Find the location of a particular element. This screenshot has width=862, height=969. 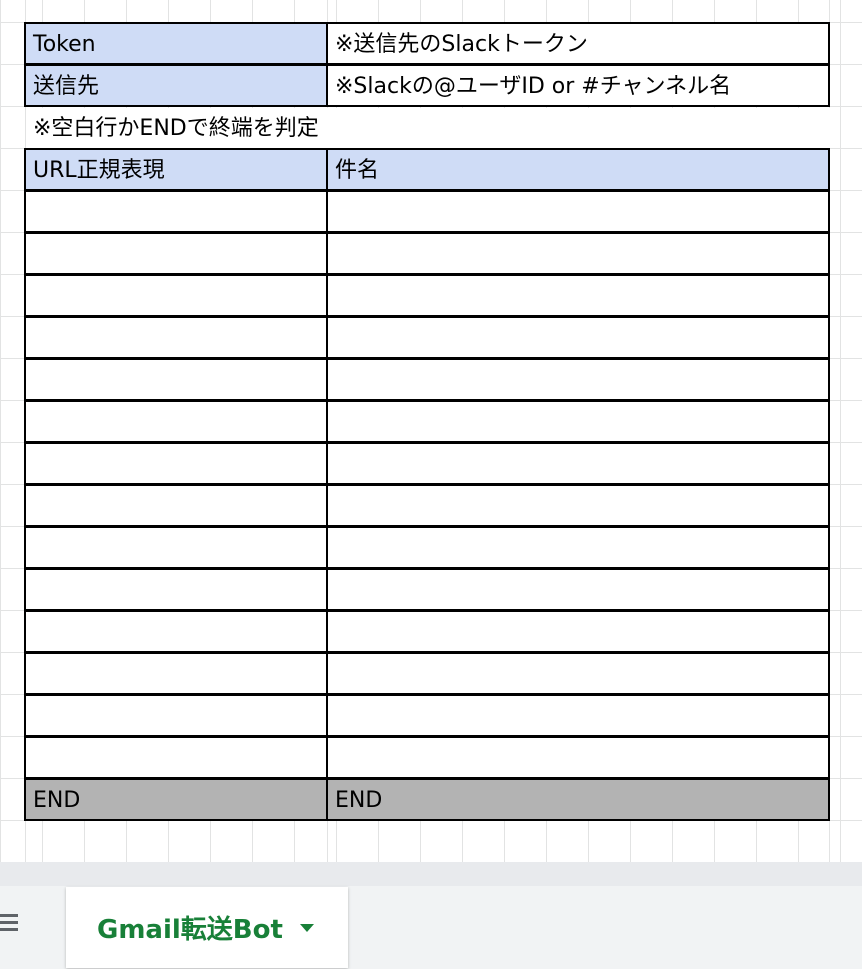

sheet-tab-gmail-bot: Gmail転送Bot is located at coordinates (207, 927).